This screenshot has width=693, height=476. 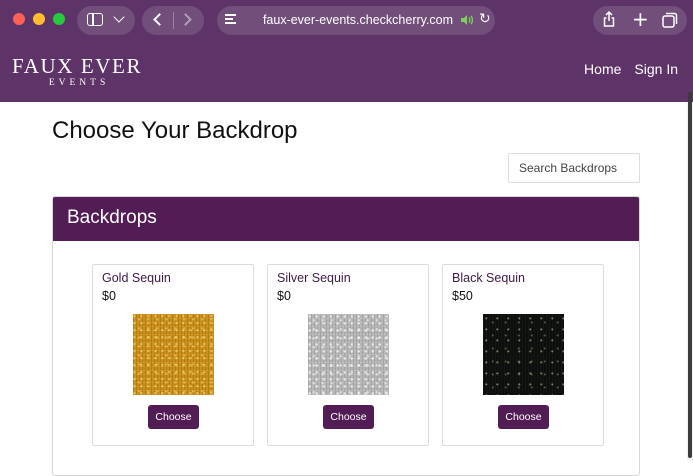 What do you see at coordinates (574, 168) in the screenshot?
I see `search-backdrops-input` at bounding box center [574, 168].